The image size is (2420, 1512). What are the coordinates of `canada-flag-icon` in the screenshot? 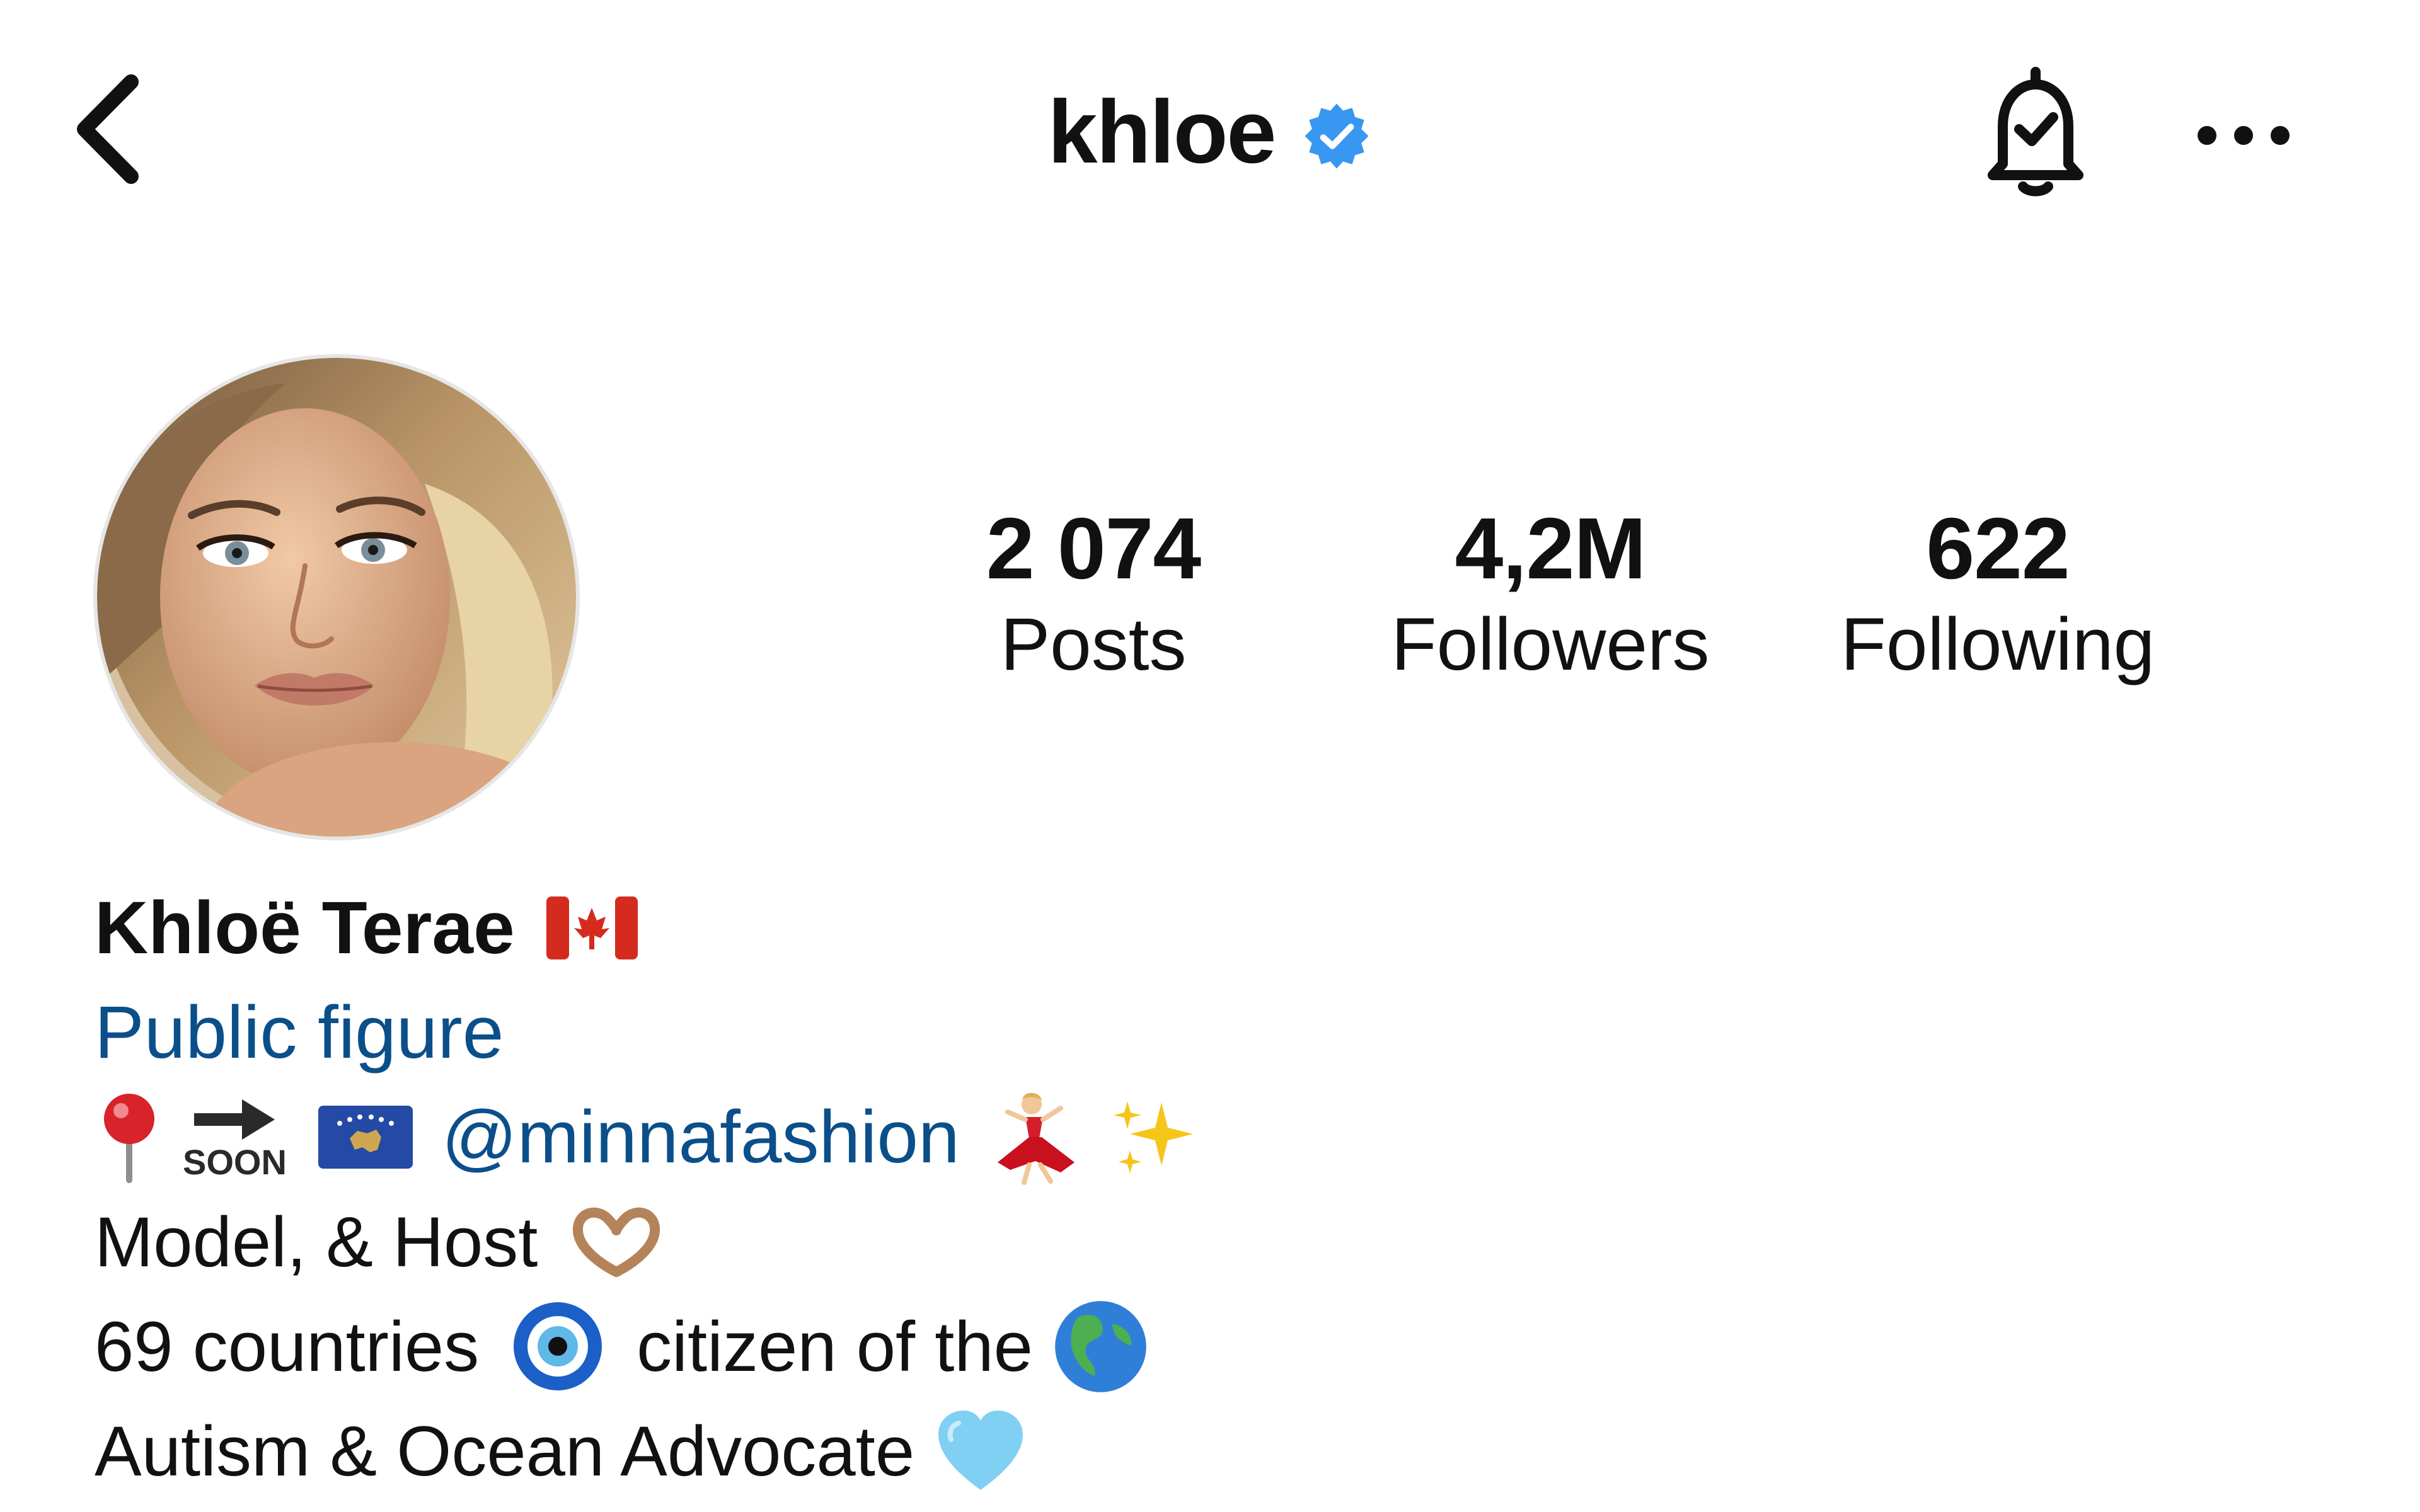 It's located at (592, 927).